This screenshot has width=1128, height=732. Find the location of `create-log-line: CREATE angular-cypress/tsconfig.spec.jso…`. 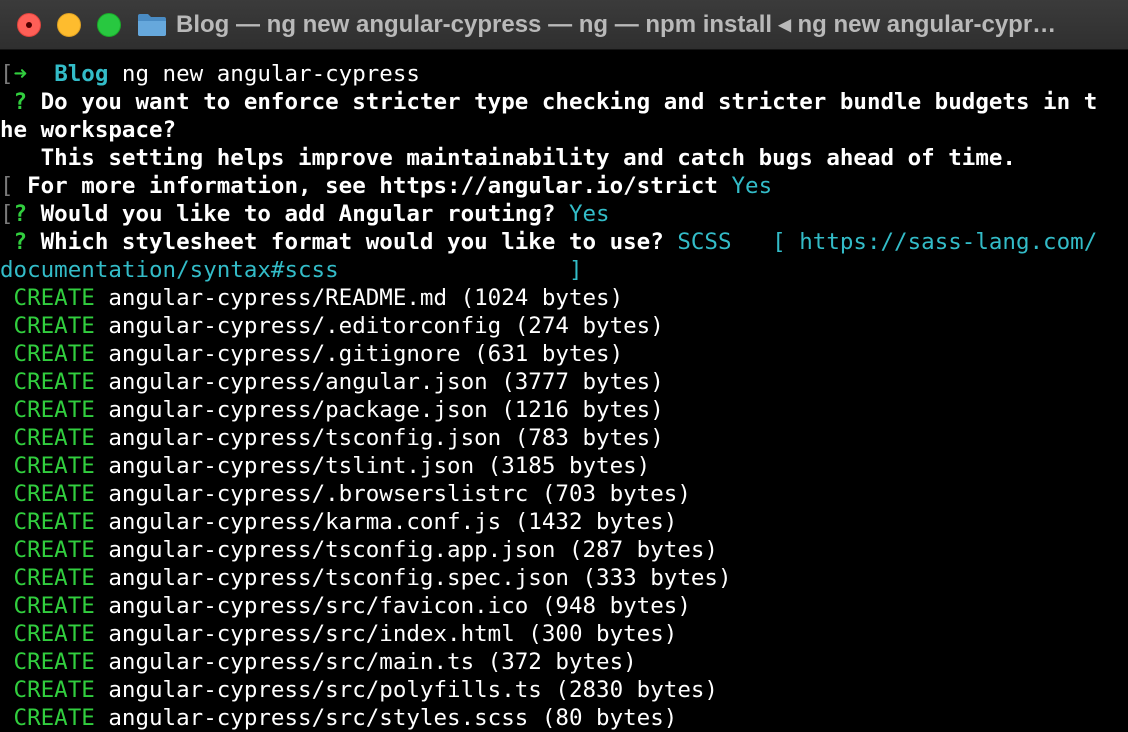

create-log-line: CREATE angular-cypress/tsconfig.spec.jso… is located at coordinates (564, 578).